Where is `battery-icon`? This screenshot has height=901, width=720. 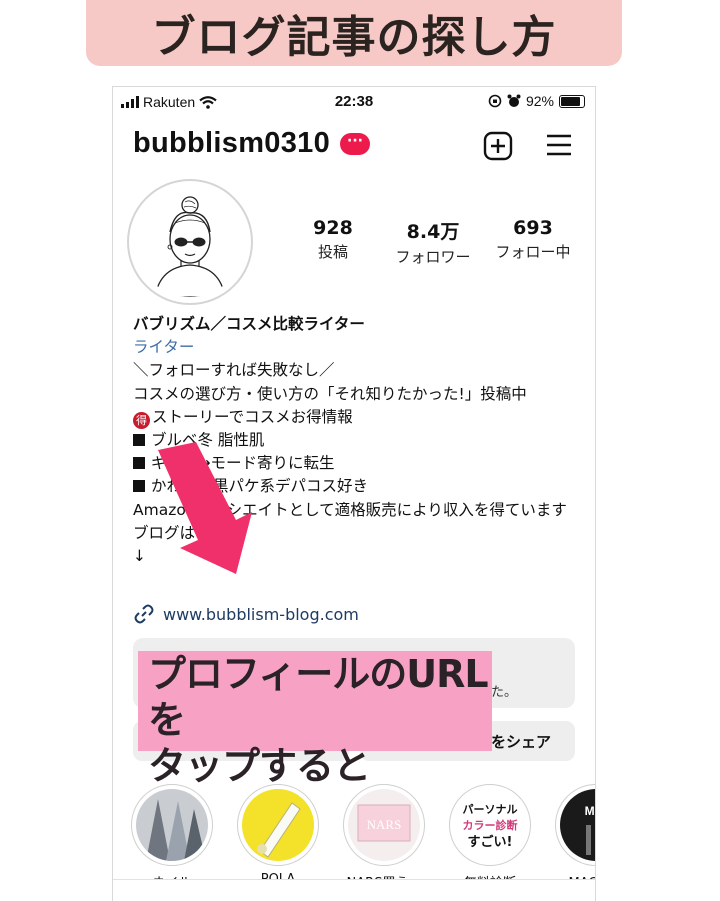 battery-icon is located at coordinates (572, 101).